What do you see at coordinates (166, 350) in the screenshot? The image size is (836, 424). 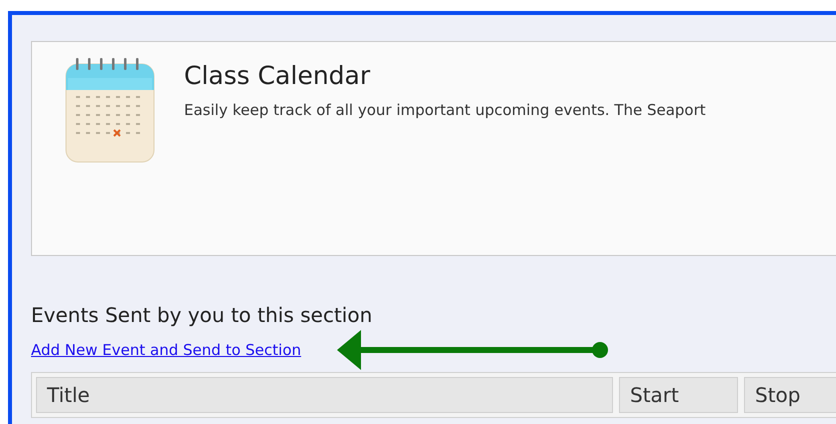 I see `add-event-link: Add New Event and Send to Section` at bounding box center [166, 350].